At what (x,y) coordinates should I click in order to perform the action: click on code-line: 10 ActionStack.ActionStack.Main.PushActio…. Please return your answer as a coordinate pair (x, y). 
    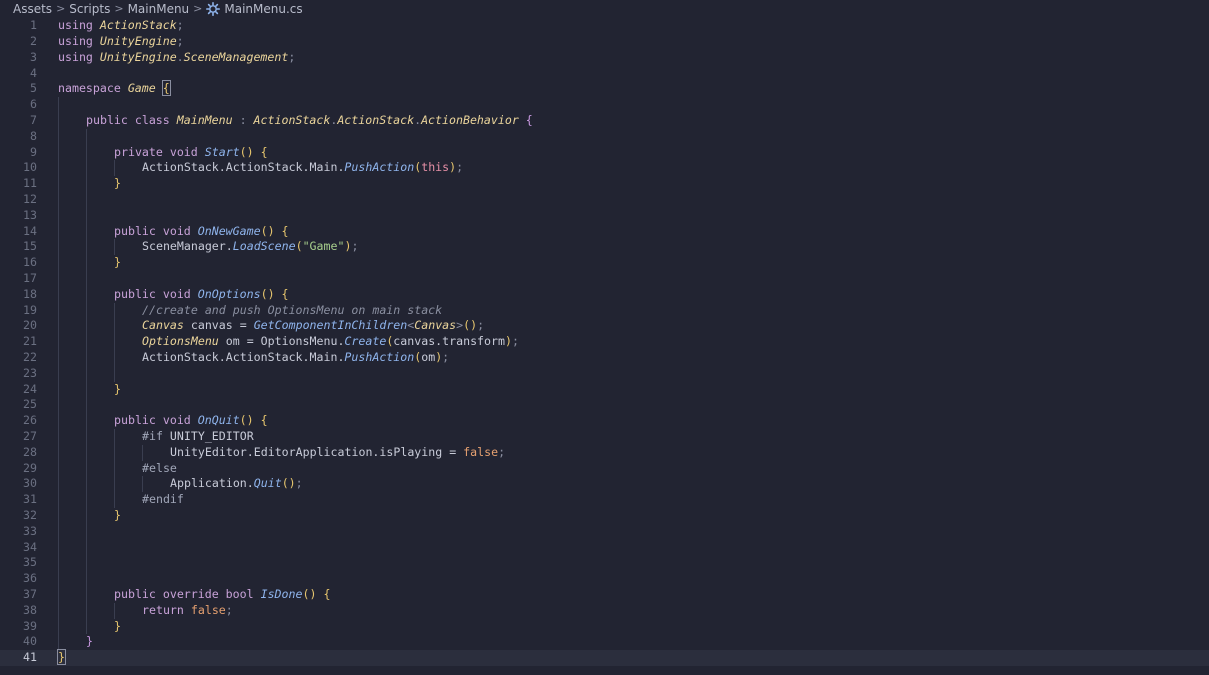
    Looking at the image, I should click on (604, 168).